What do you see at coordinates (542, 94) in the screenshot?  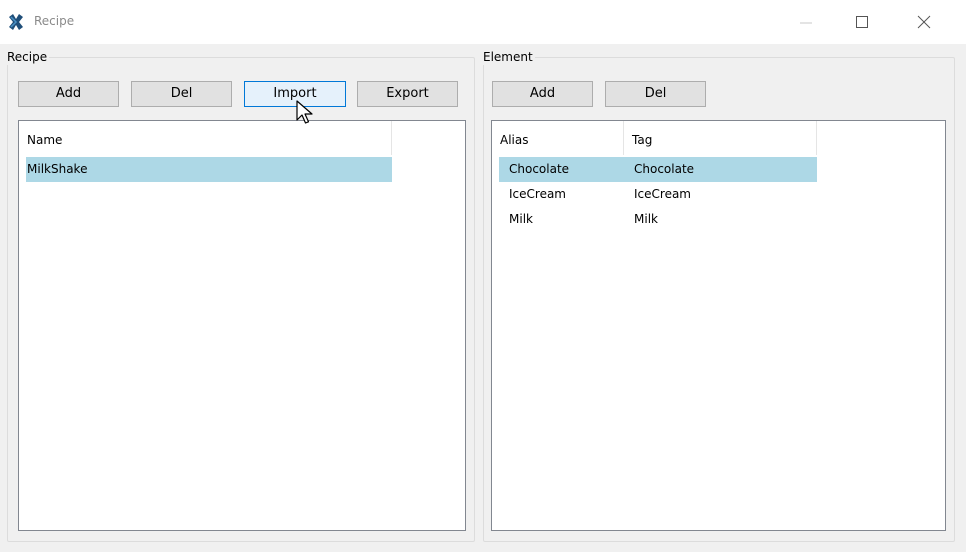 I see `element-add-button: Add` at bounding box center [542, 94].